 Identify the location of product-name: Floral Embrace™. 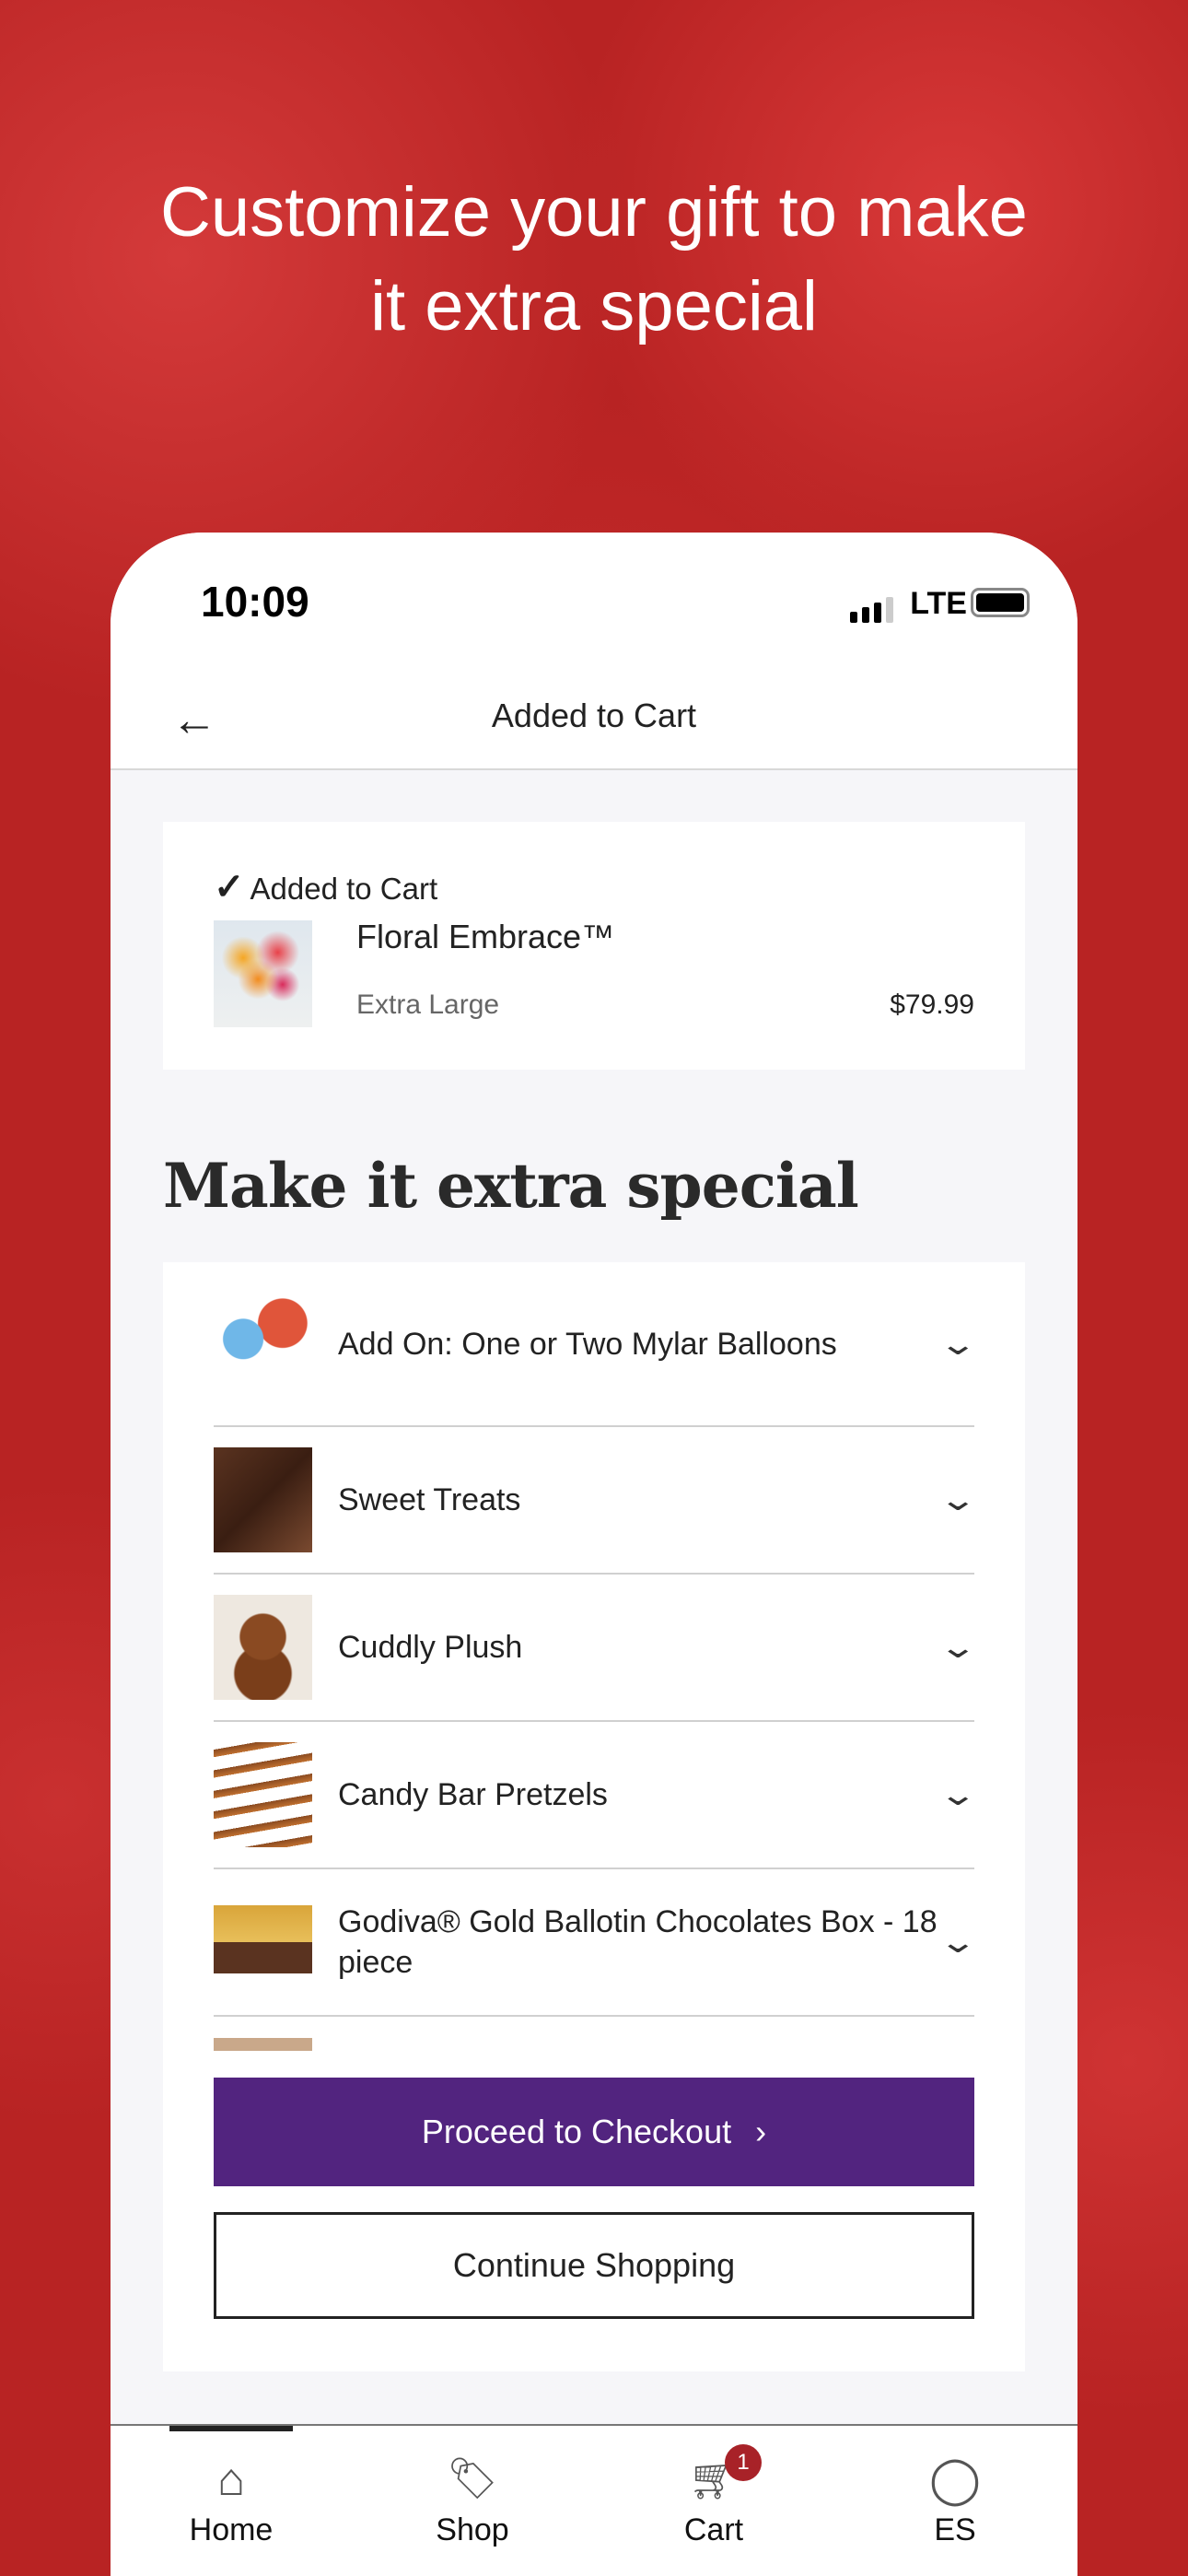
(485, 936).